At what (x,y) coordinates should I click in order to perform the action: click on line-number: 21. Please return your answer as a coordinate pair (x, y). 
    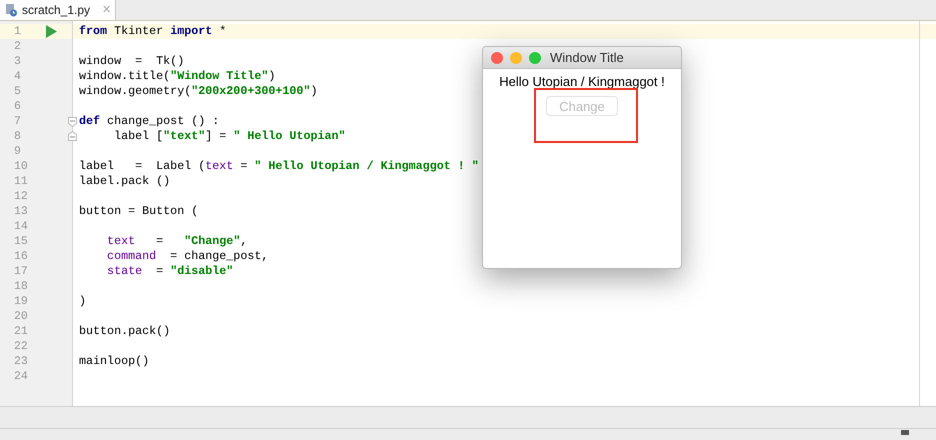
    Looking at the image, I should click on (21, 332).